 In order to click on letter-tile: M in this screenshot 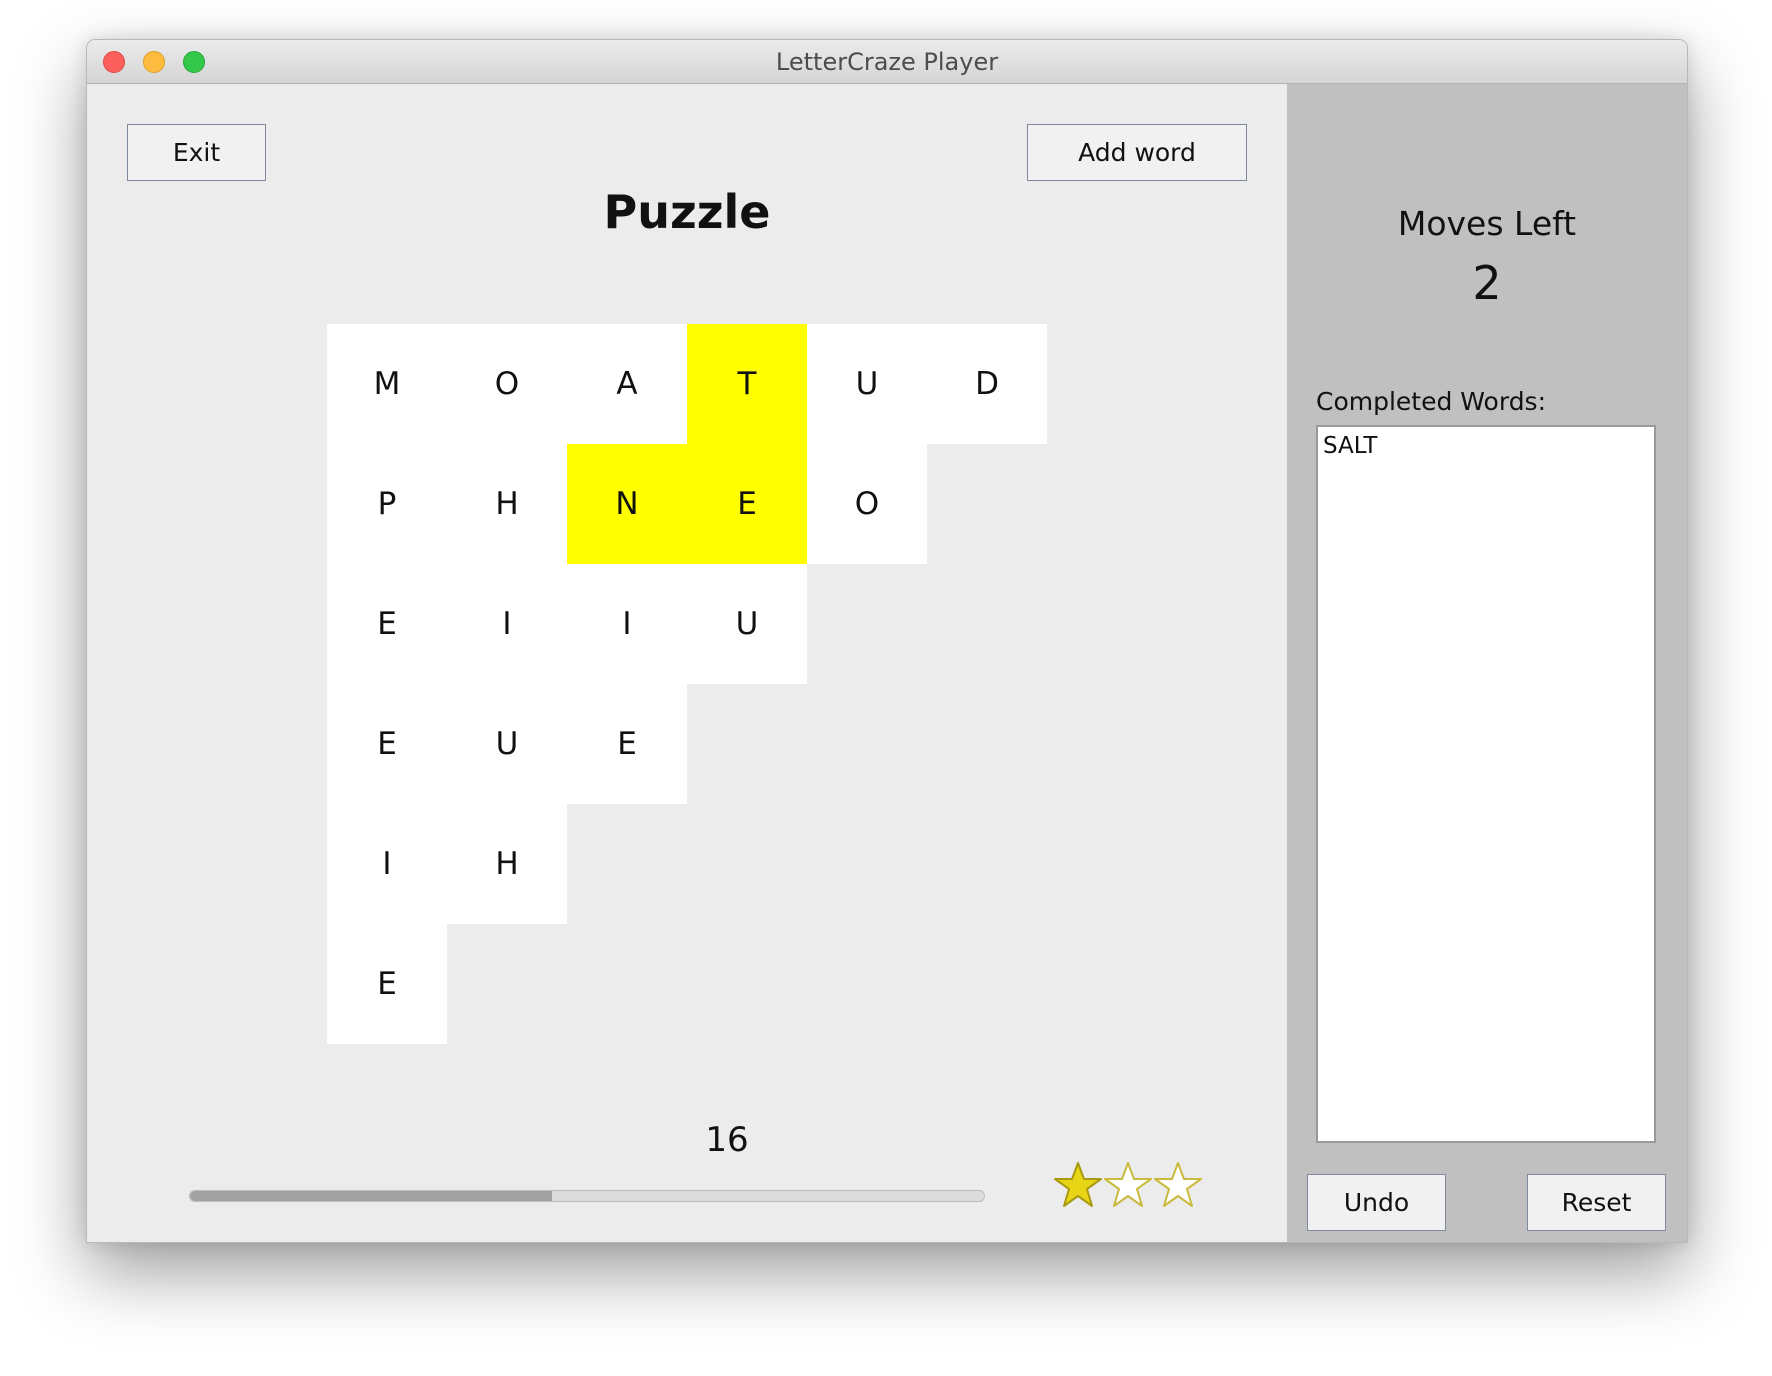, I will do `click(387, 384)`.